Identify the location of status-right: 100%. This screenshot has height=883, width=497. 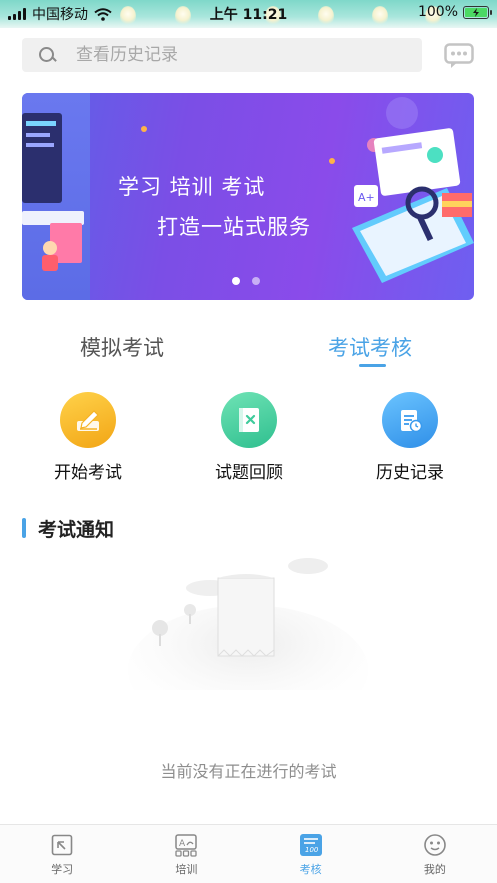
(454, 12).